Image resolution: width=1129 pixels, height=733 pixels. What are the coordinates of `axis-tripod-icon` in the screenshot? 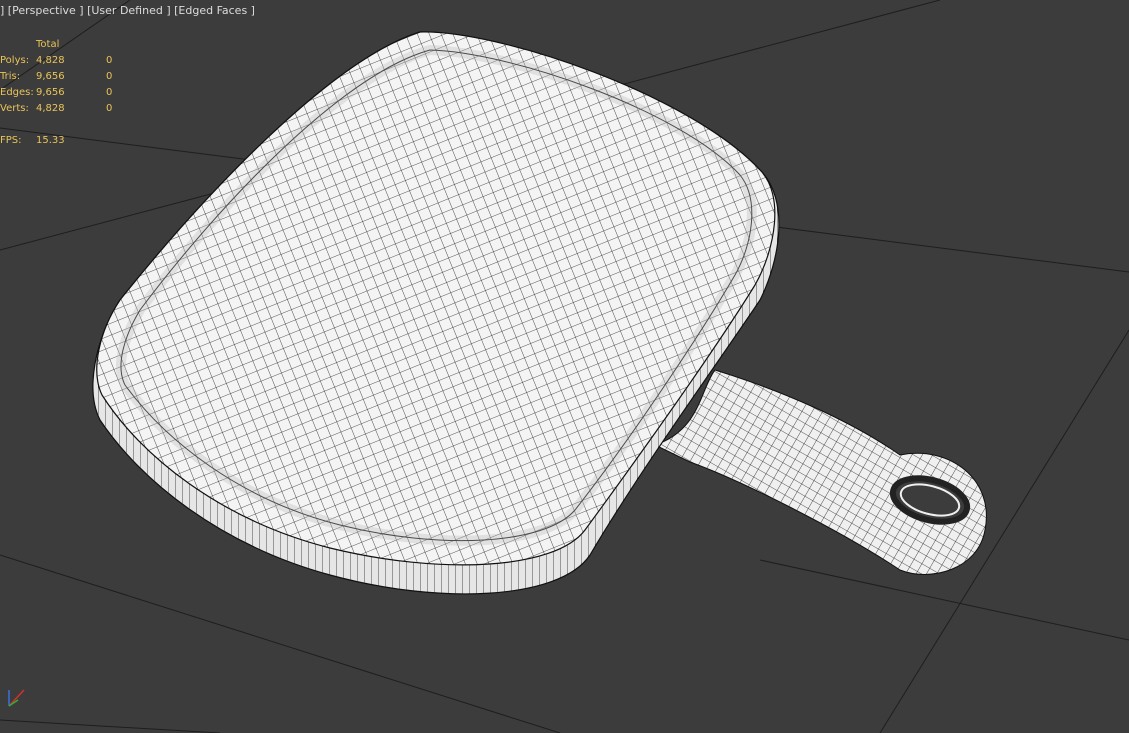 It's located at (17, 699).